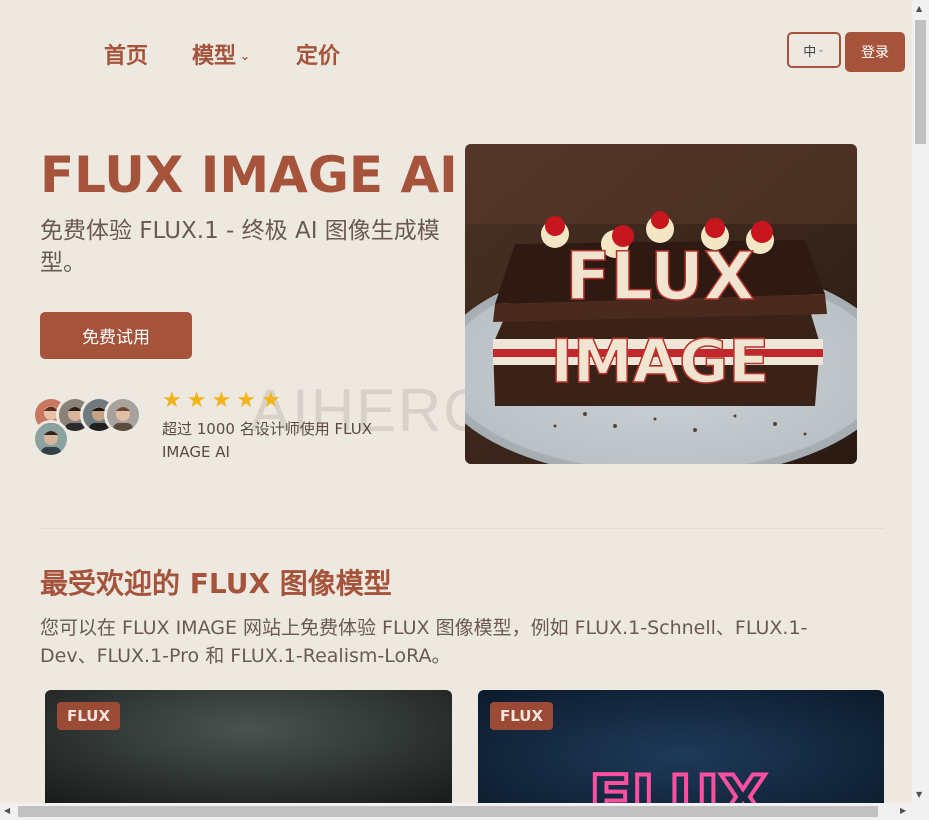  What do you see at coordinates (248, 755) in the screenshot?
I see `model-card: FLUX` at bounding box center [248, 755].